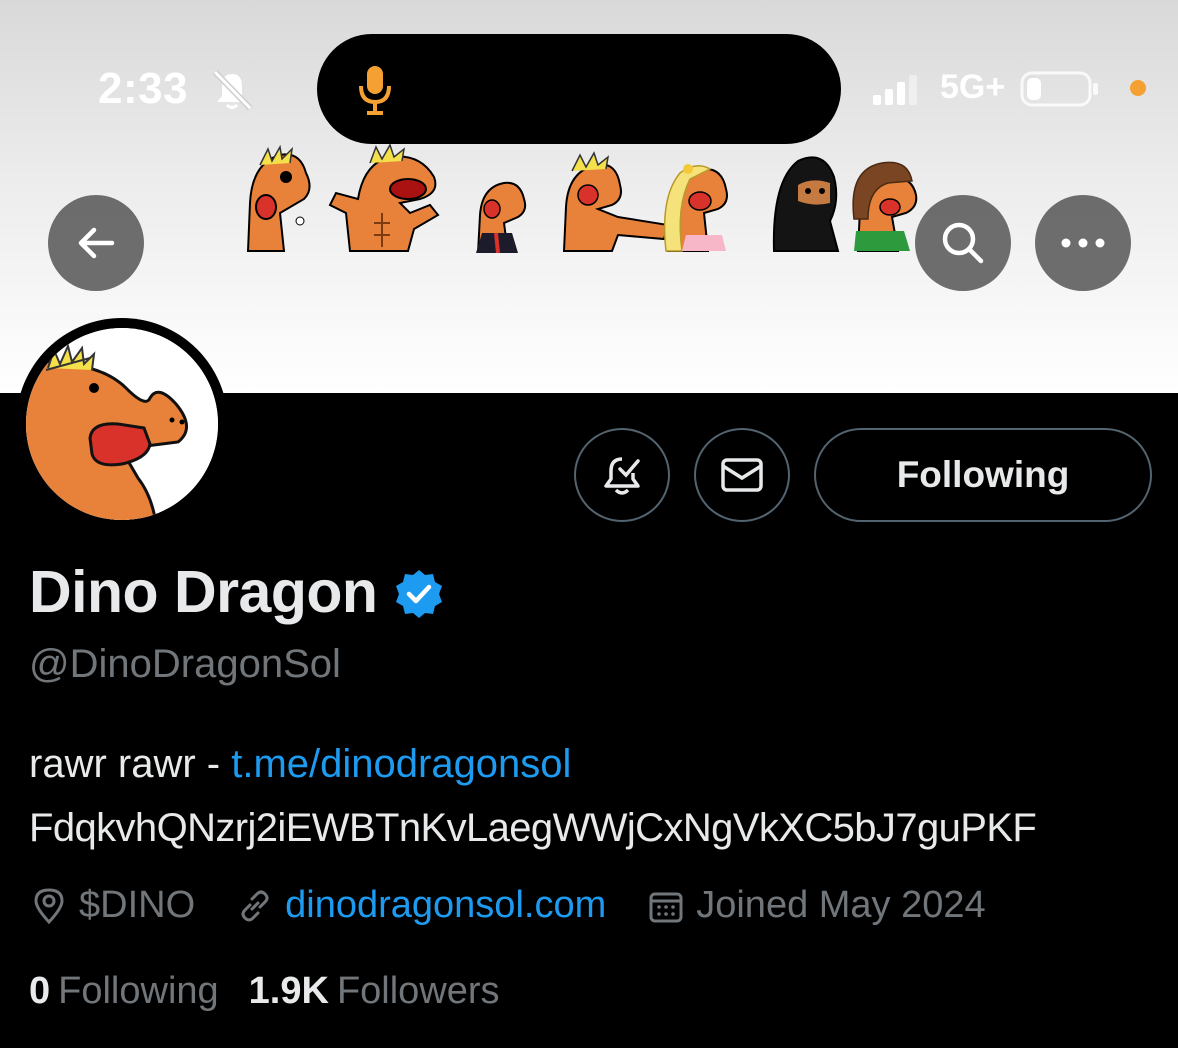 Image resolution: width=1178 pixels, height=1048 pixels. I want to click on envelope-icon, so click(742, 475).